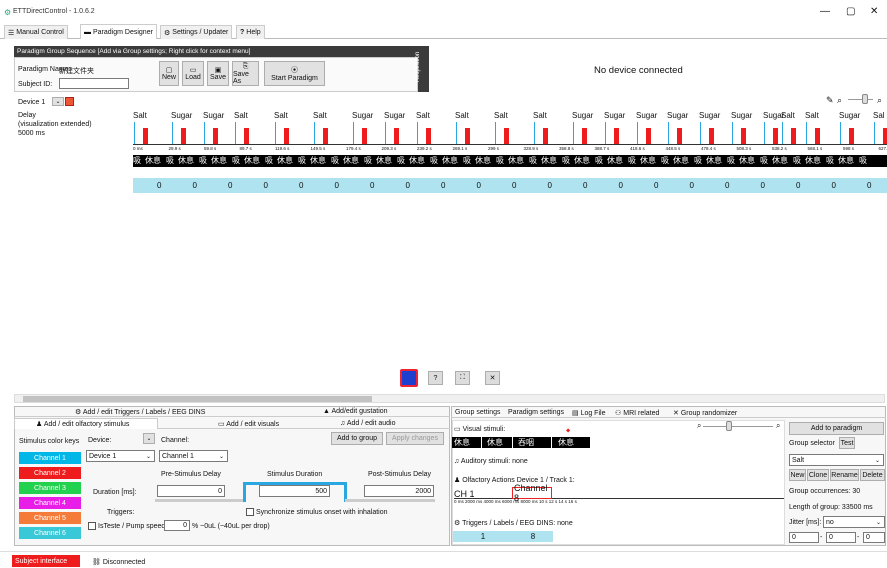 Image resolution: width=887 pixels, height=568 pixels. Describe the element at coordinates (462, 378) in the screenshot. I see `tool-expand-button: ⛶` at that location.